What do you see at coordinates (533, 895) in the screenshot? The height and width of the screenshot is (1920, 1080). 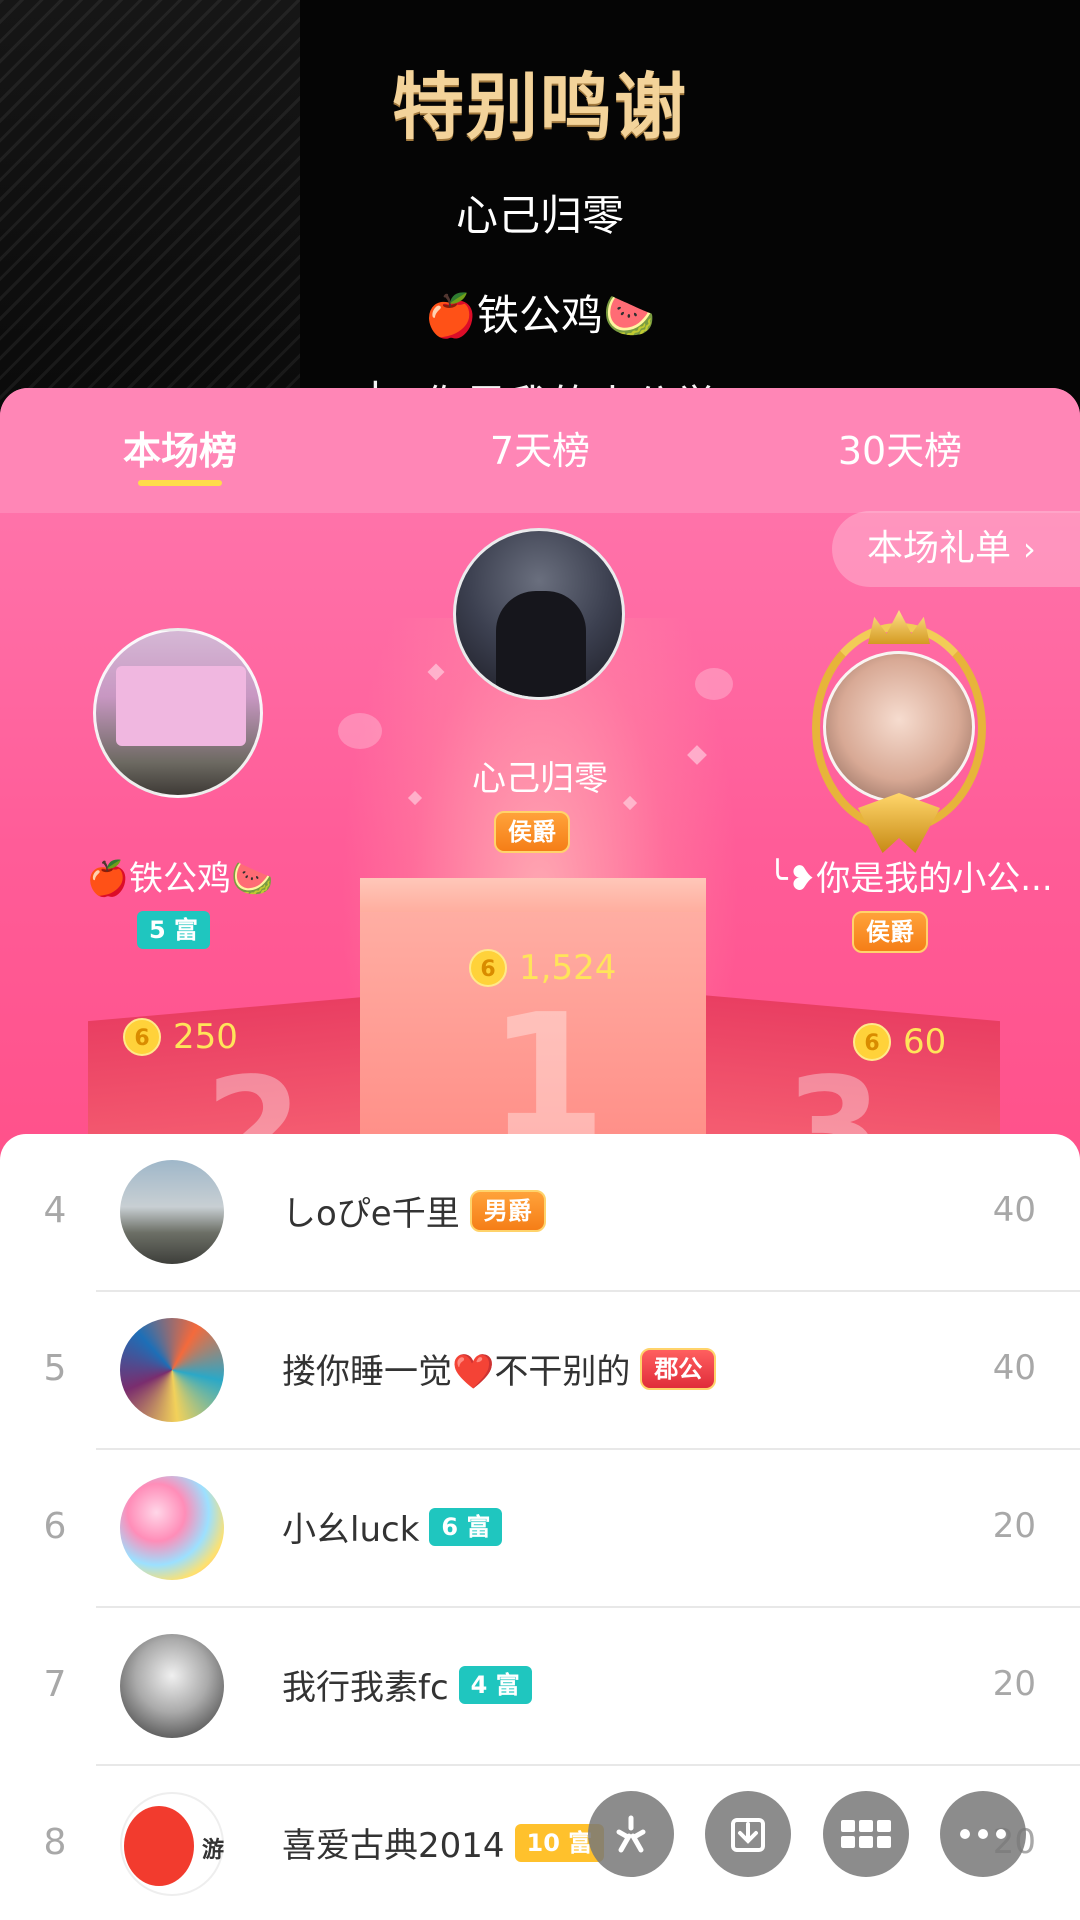 I see `podium-first-top` at bounding box center [533, 895].